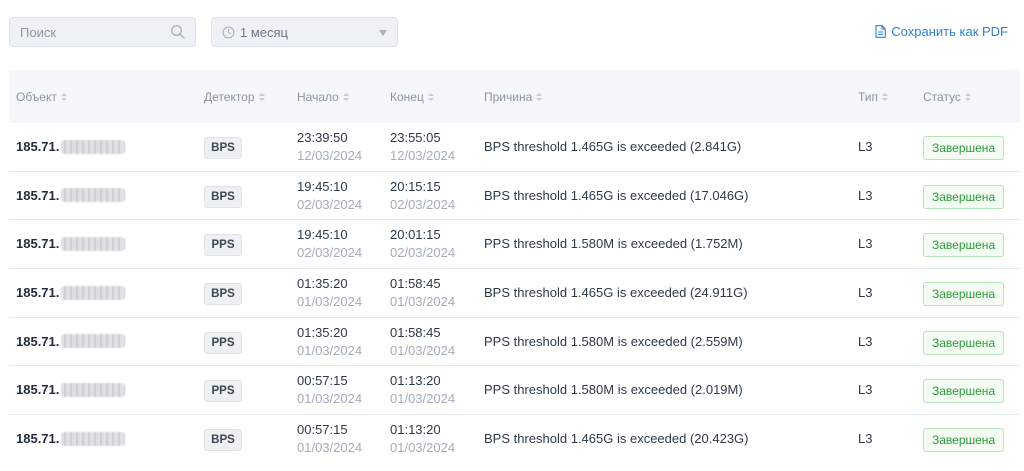 The height and width of the screenshot is (471, 1024). What do you see at coordinates (264, 32) in the screenshot?
I see `period-select-value: 1 месяц` at bounding box center [264, 32].